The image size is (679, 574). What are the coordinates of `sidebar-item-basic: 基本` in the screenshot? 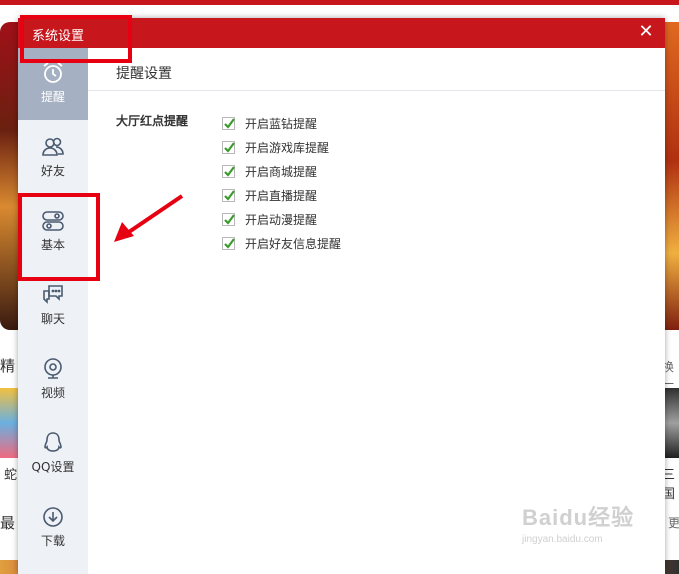 It's located at (53, 232).